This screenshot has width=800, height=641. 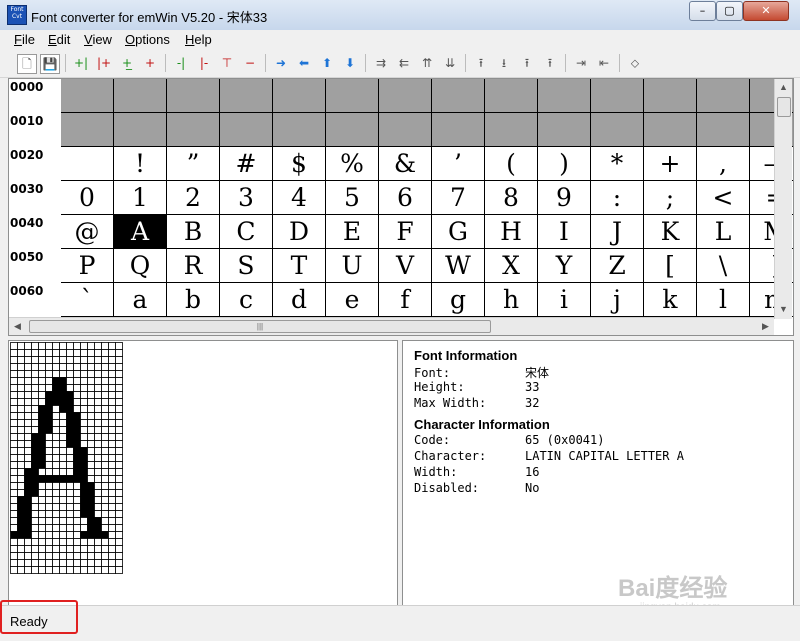 What do you see at coordinates (352, 266) in the screenshot?
I see `char-cell: U` at bounding box center [352, 266].